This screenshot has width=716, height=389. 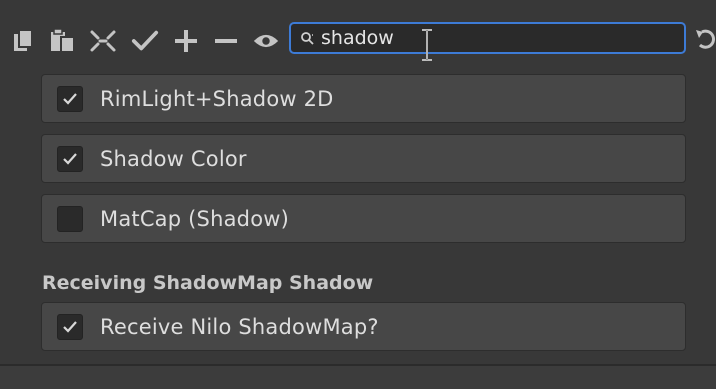 What do you see at coordinates (705, 40) in the screenshot?
I see `undo-icon` at bounding box center [705, 40].